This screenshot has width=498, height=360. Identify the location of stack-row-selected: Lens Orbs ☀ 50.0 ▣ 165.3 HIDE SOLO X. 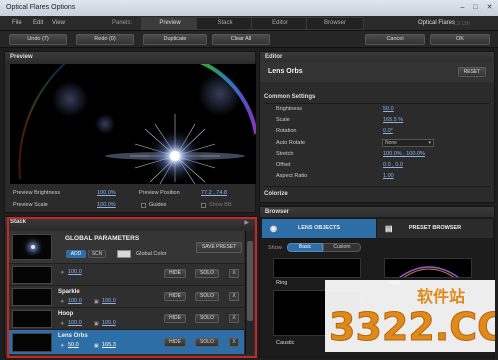
(126, 341).